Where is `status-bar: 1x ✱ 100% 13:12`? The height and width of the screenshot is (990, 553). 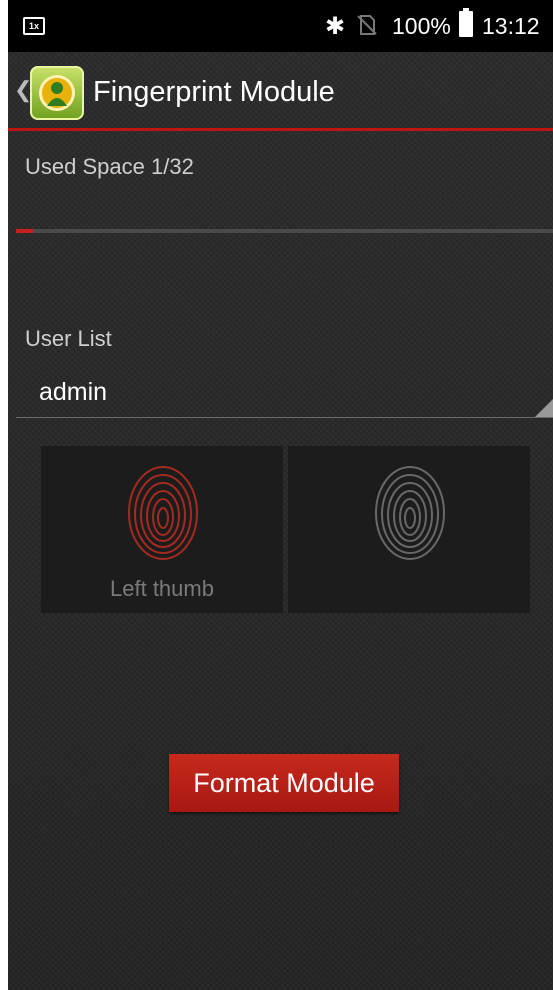 status-bar: 1x ✱ 100% 13:12 is located at coordinates (280, 26).